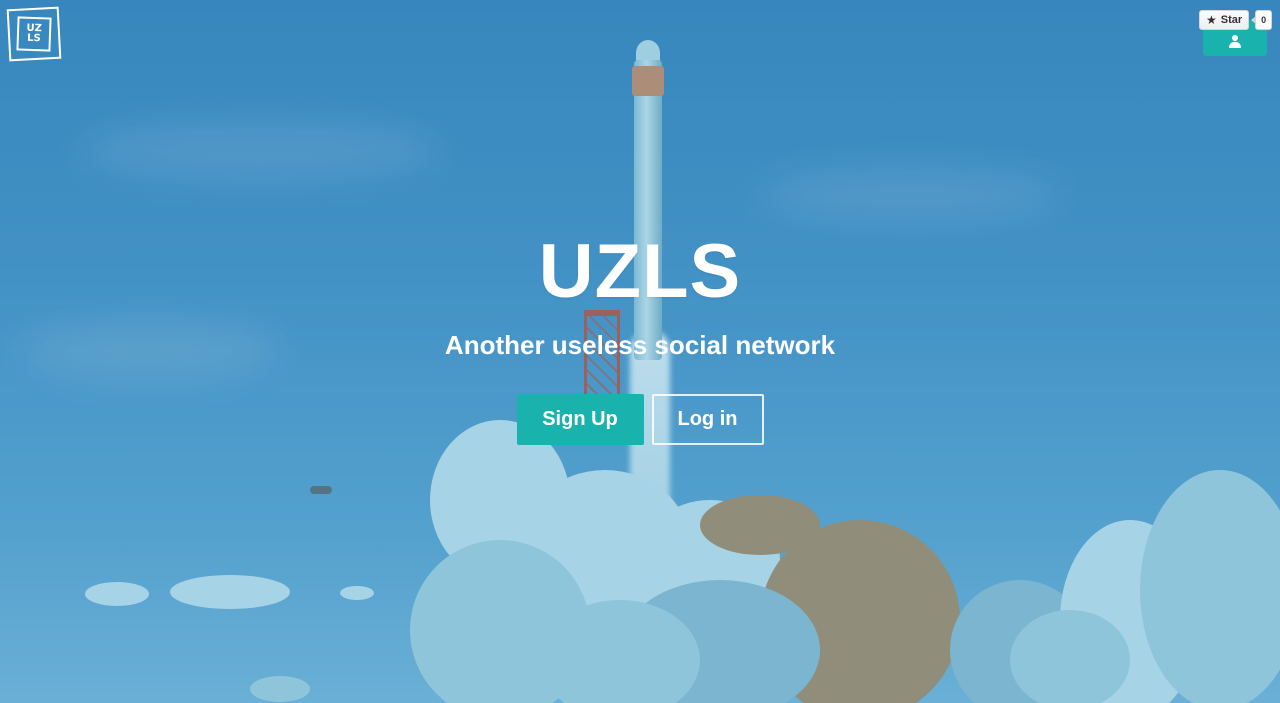 This screenshot has width=1280, height=703. I want to click on logo-mark: UZ LS, so click(34, 34).